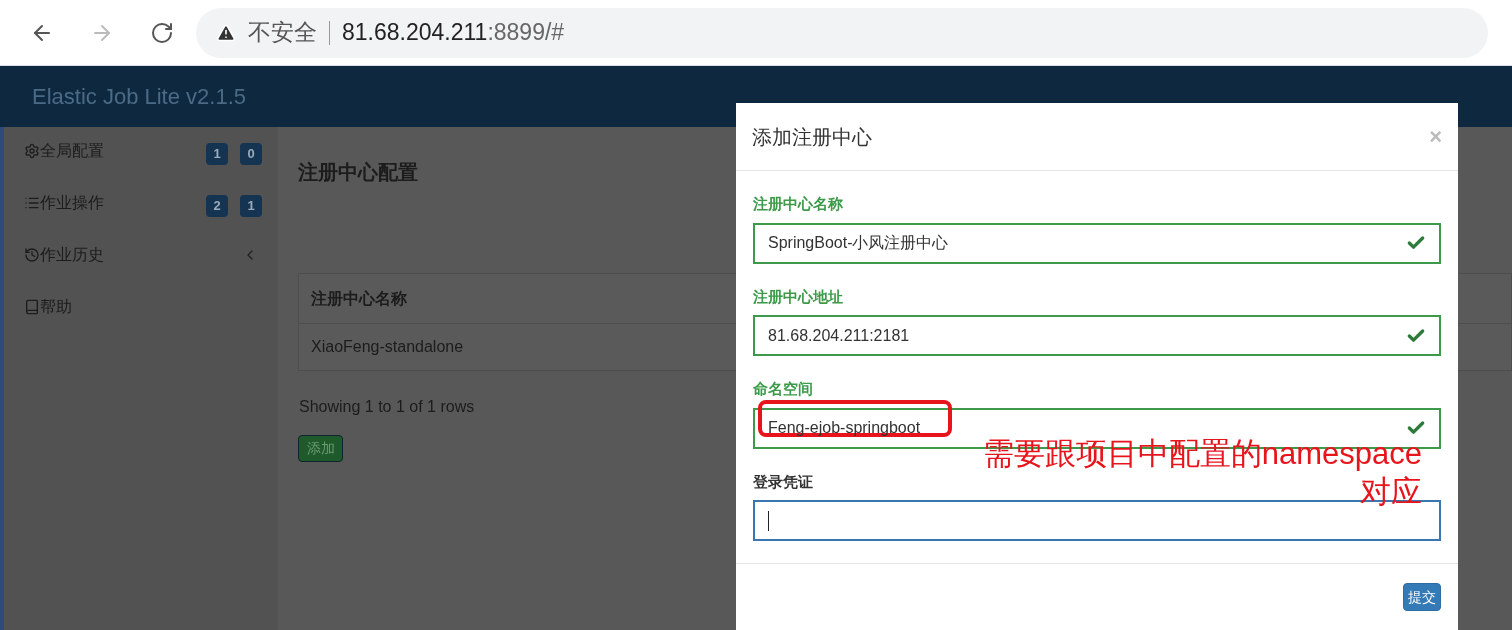 This screenshot has width=1512, height=630. Describe the element at coordinates (1097, 335) in the screenshot. I see `input-field: 81.68.204.211:2181` at that location.